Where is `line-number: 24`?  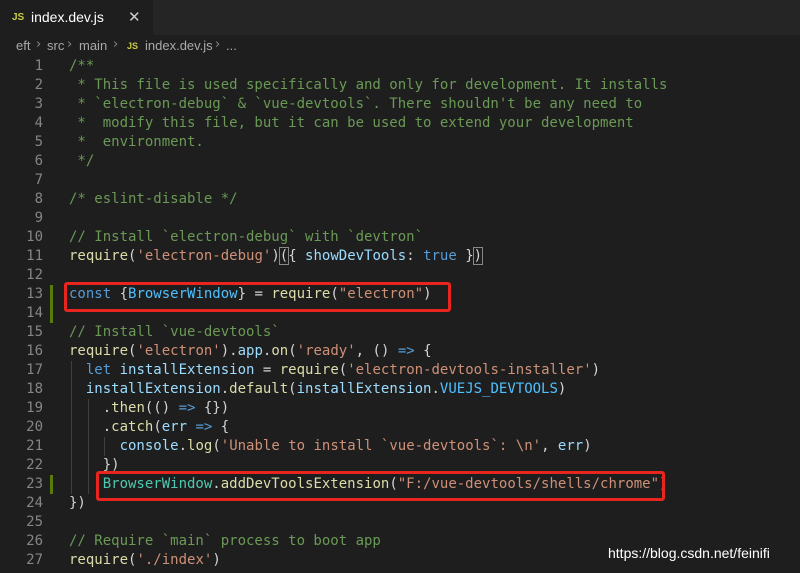 line-number: 24 is located at coordinates (34, 503).